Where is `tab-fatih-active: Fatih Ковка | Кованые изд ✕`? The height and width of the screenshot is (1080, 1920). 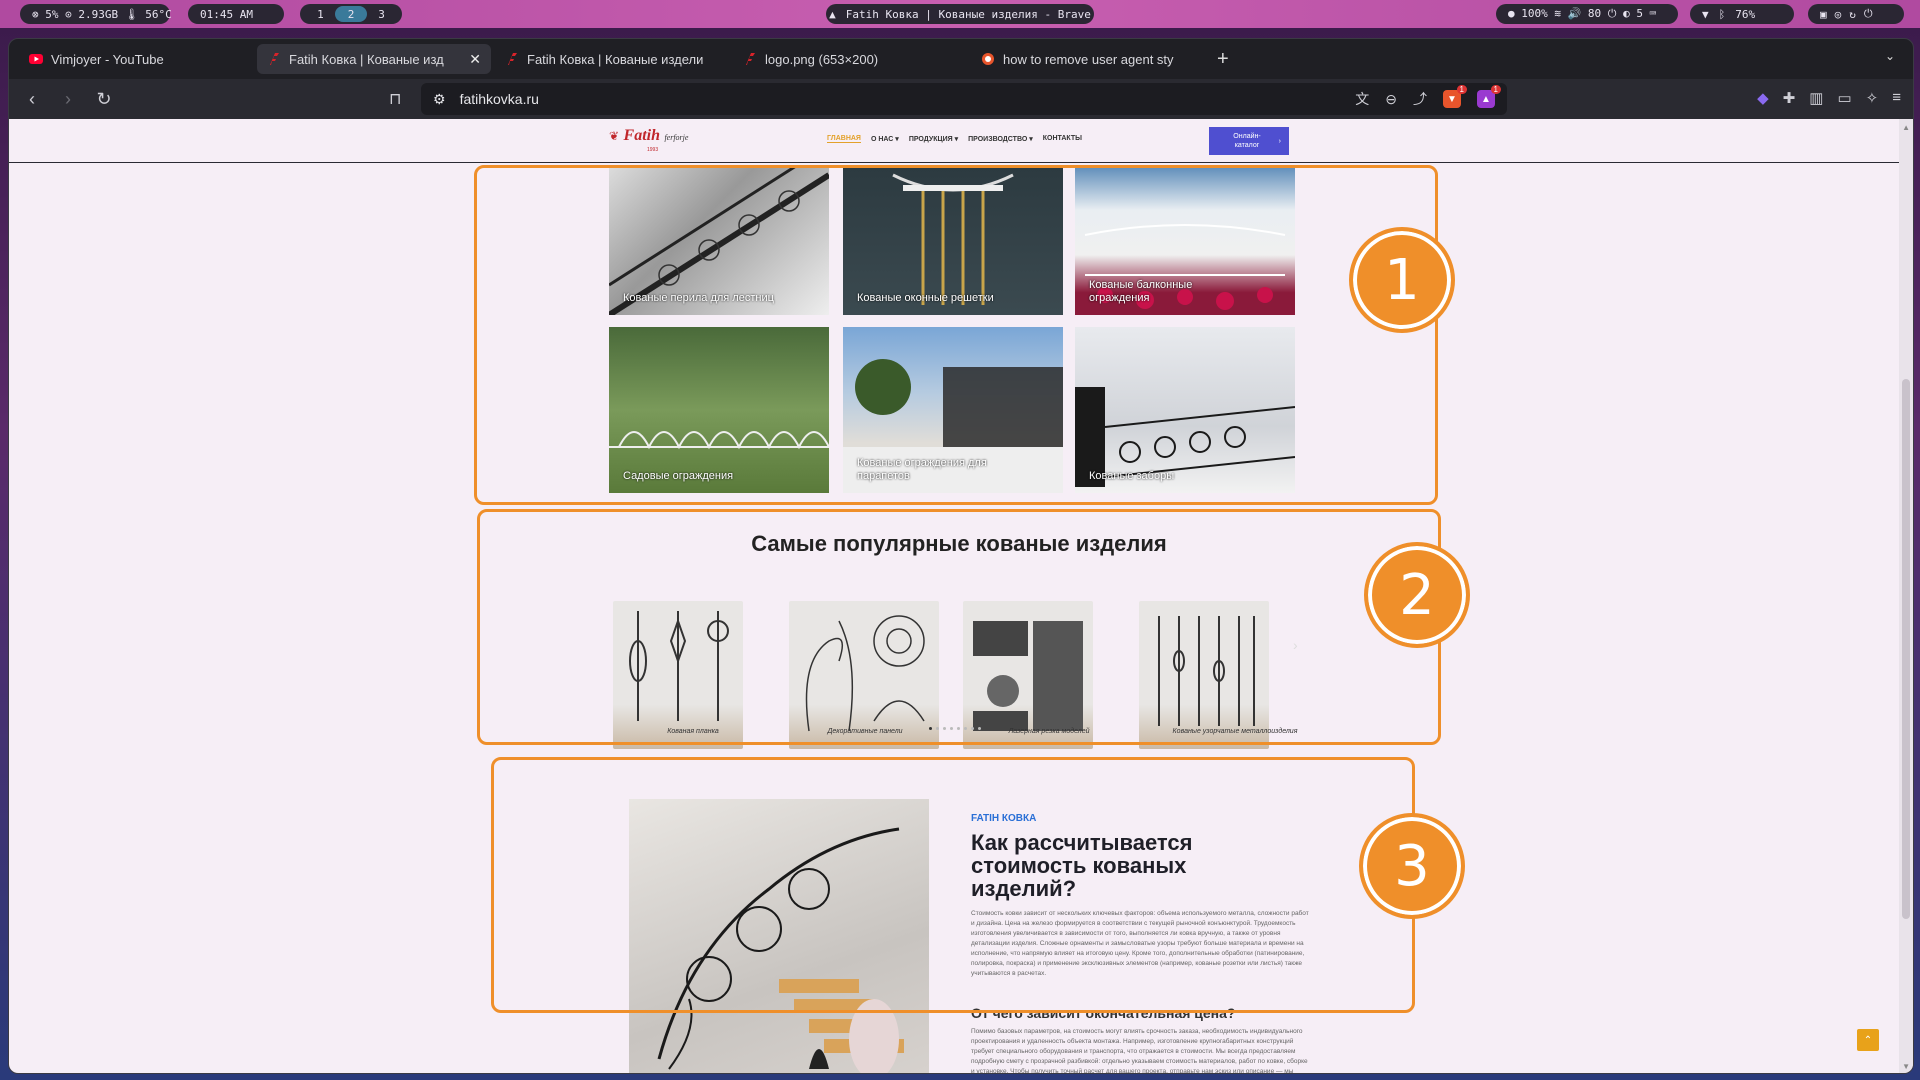 tab-fatih-active: Fatih Ковка | Кованые изд ✕ is located at coordinates (374, 59).